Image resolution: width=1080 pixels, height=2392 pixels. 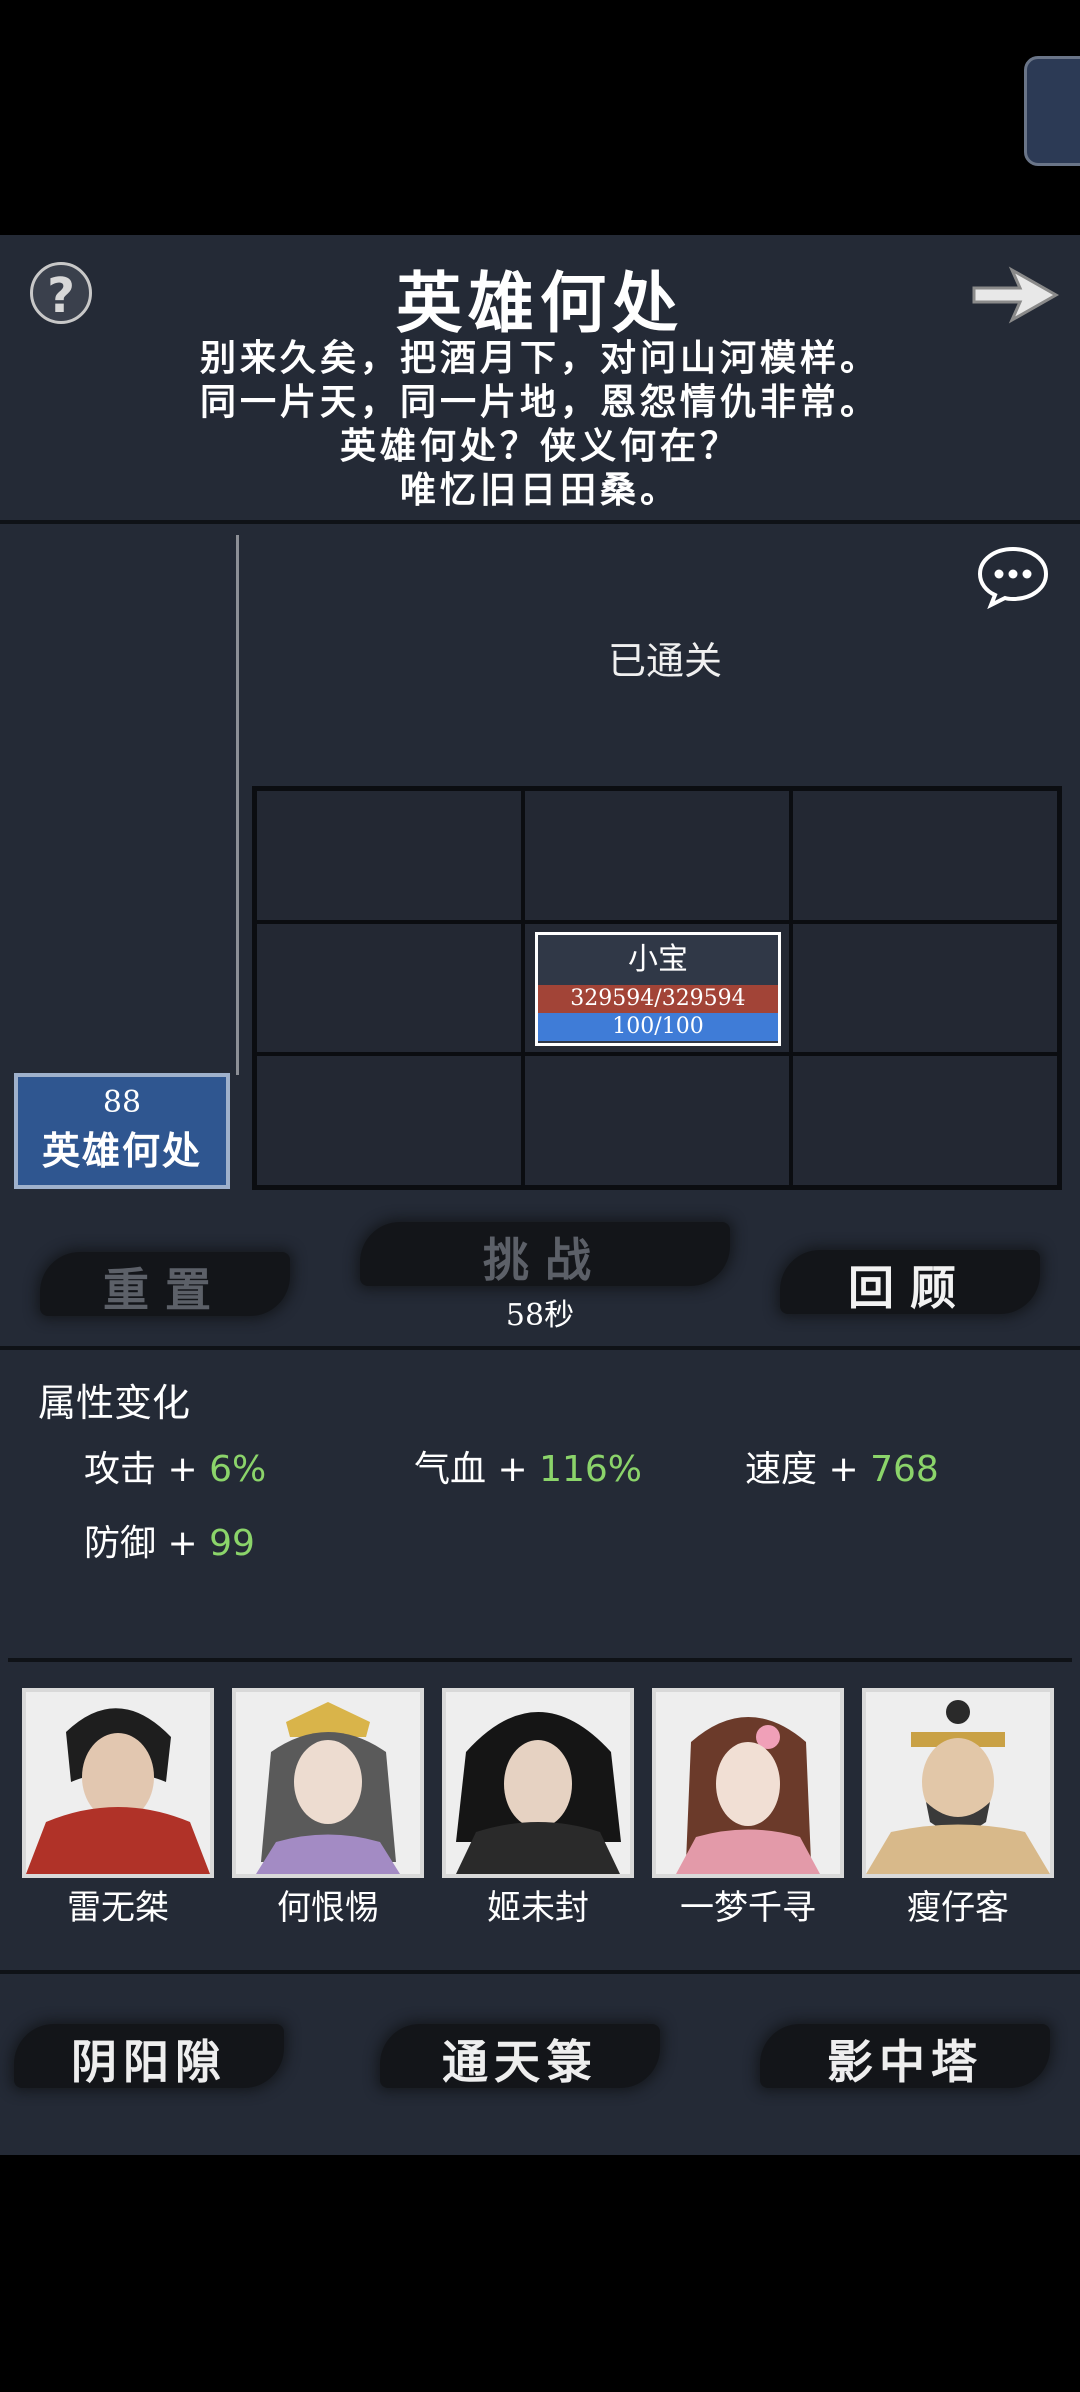 What do you see at coordinates (658, 998) in the screenshot?
I see `hp-bar: 329594/329594` at bounding box center [658, 998].